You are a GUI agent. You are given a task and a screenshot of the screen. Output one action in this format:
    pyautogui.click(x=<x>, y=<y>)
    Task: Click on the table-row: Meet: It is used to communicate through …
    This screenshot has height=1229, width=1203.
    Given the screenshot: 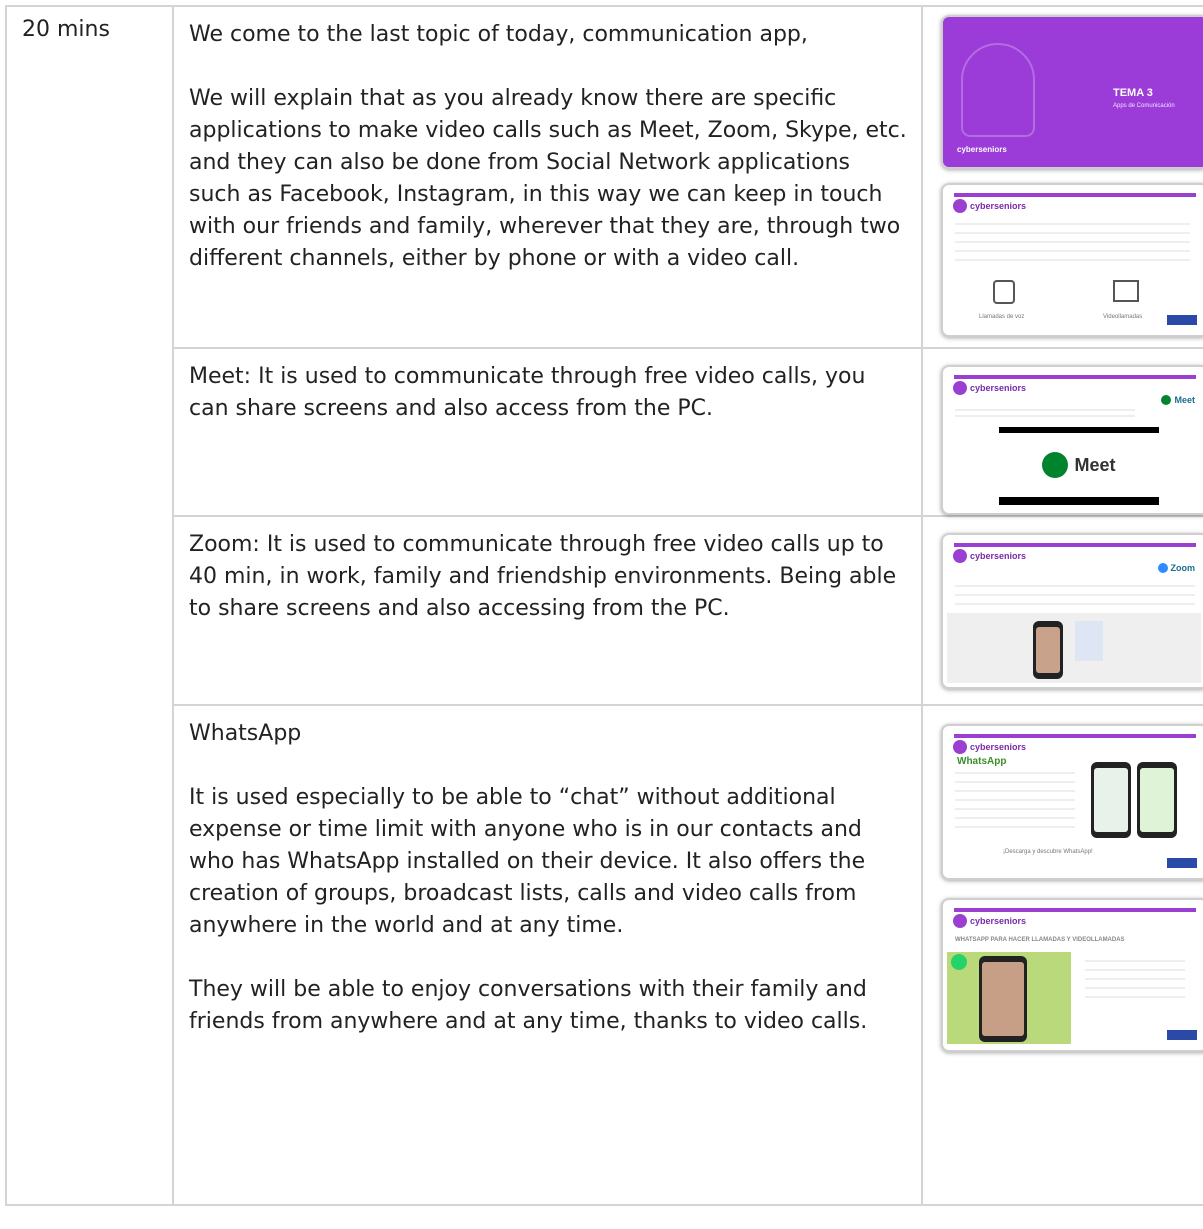 What is the action you would take?
    pyautogui.click(x=604, y=432)
    